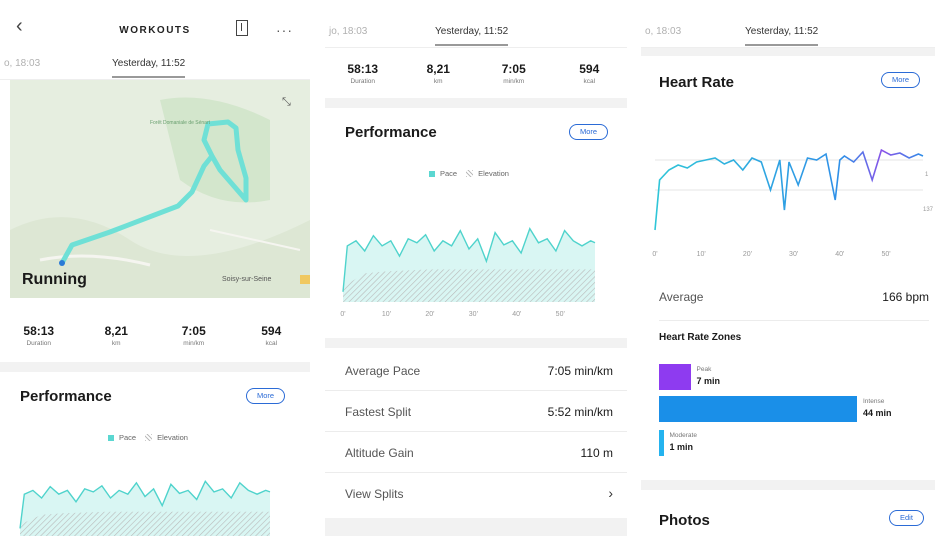 Image resolution: width=935 pixels, height=536 pixels. Describe the element at coordinates (906, 518) in the screenshot. I see `photos-edit-button: Edit` at that location.